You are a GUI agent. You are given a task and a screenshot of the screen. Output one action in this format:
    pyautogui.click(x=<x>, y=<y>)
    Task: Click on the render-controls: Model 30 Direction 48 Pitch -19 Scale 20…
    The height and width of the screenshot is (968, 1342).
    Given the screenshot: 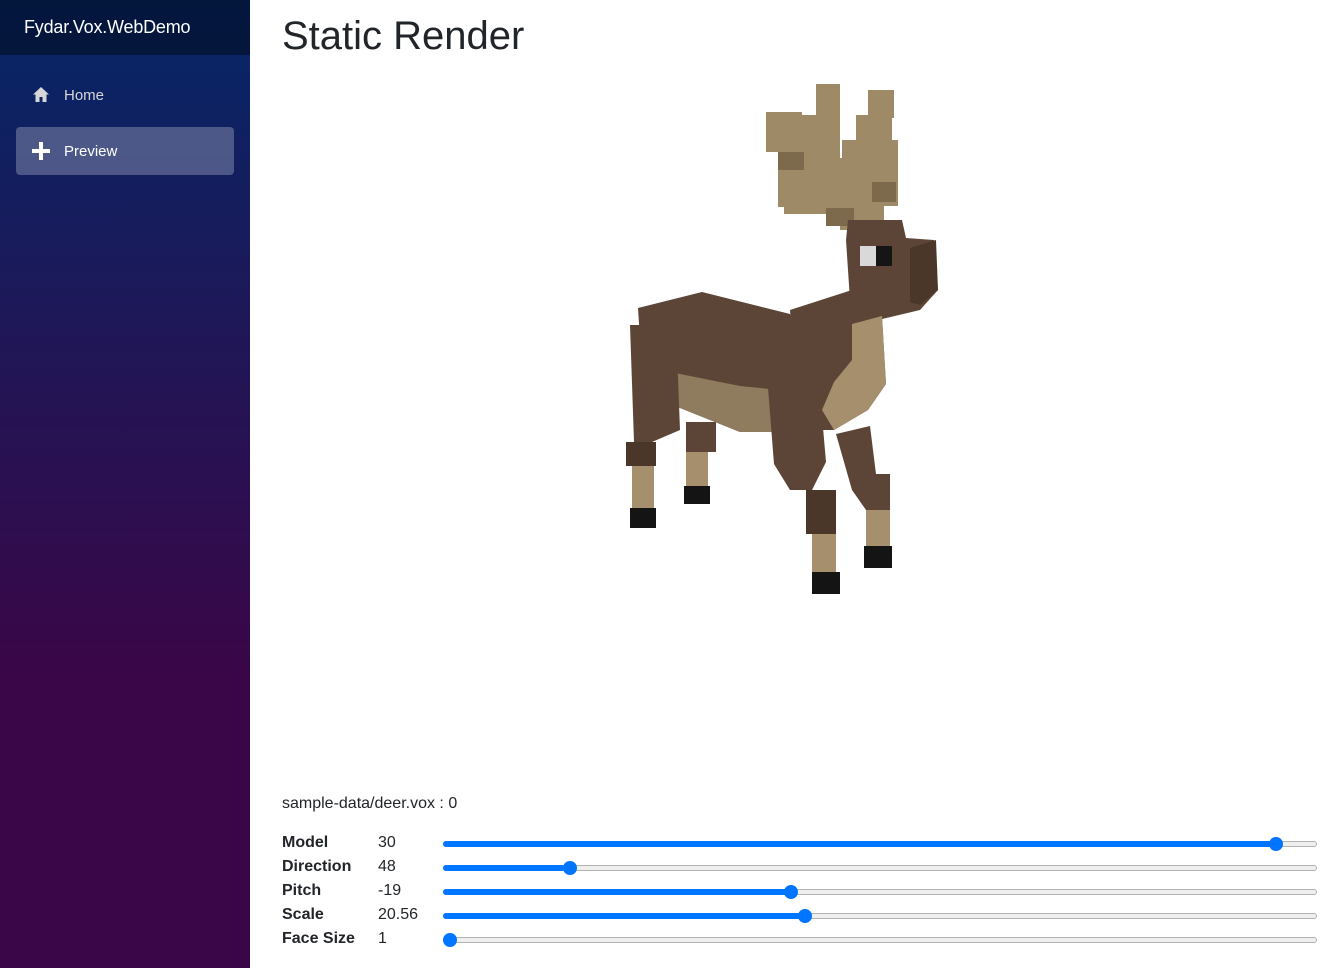 What is the action you would take?
    pyautogui.click(x=800, y=892)
    